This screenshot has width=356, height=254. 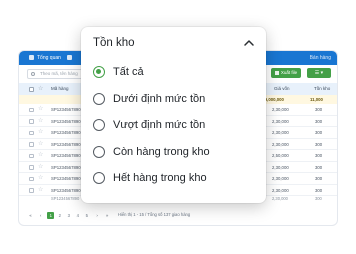 I want to click on page-button: 3, so click(x=68, y=215).